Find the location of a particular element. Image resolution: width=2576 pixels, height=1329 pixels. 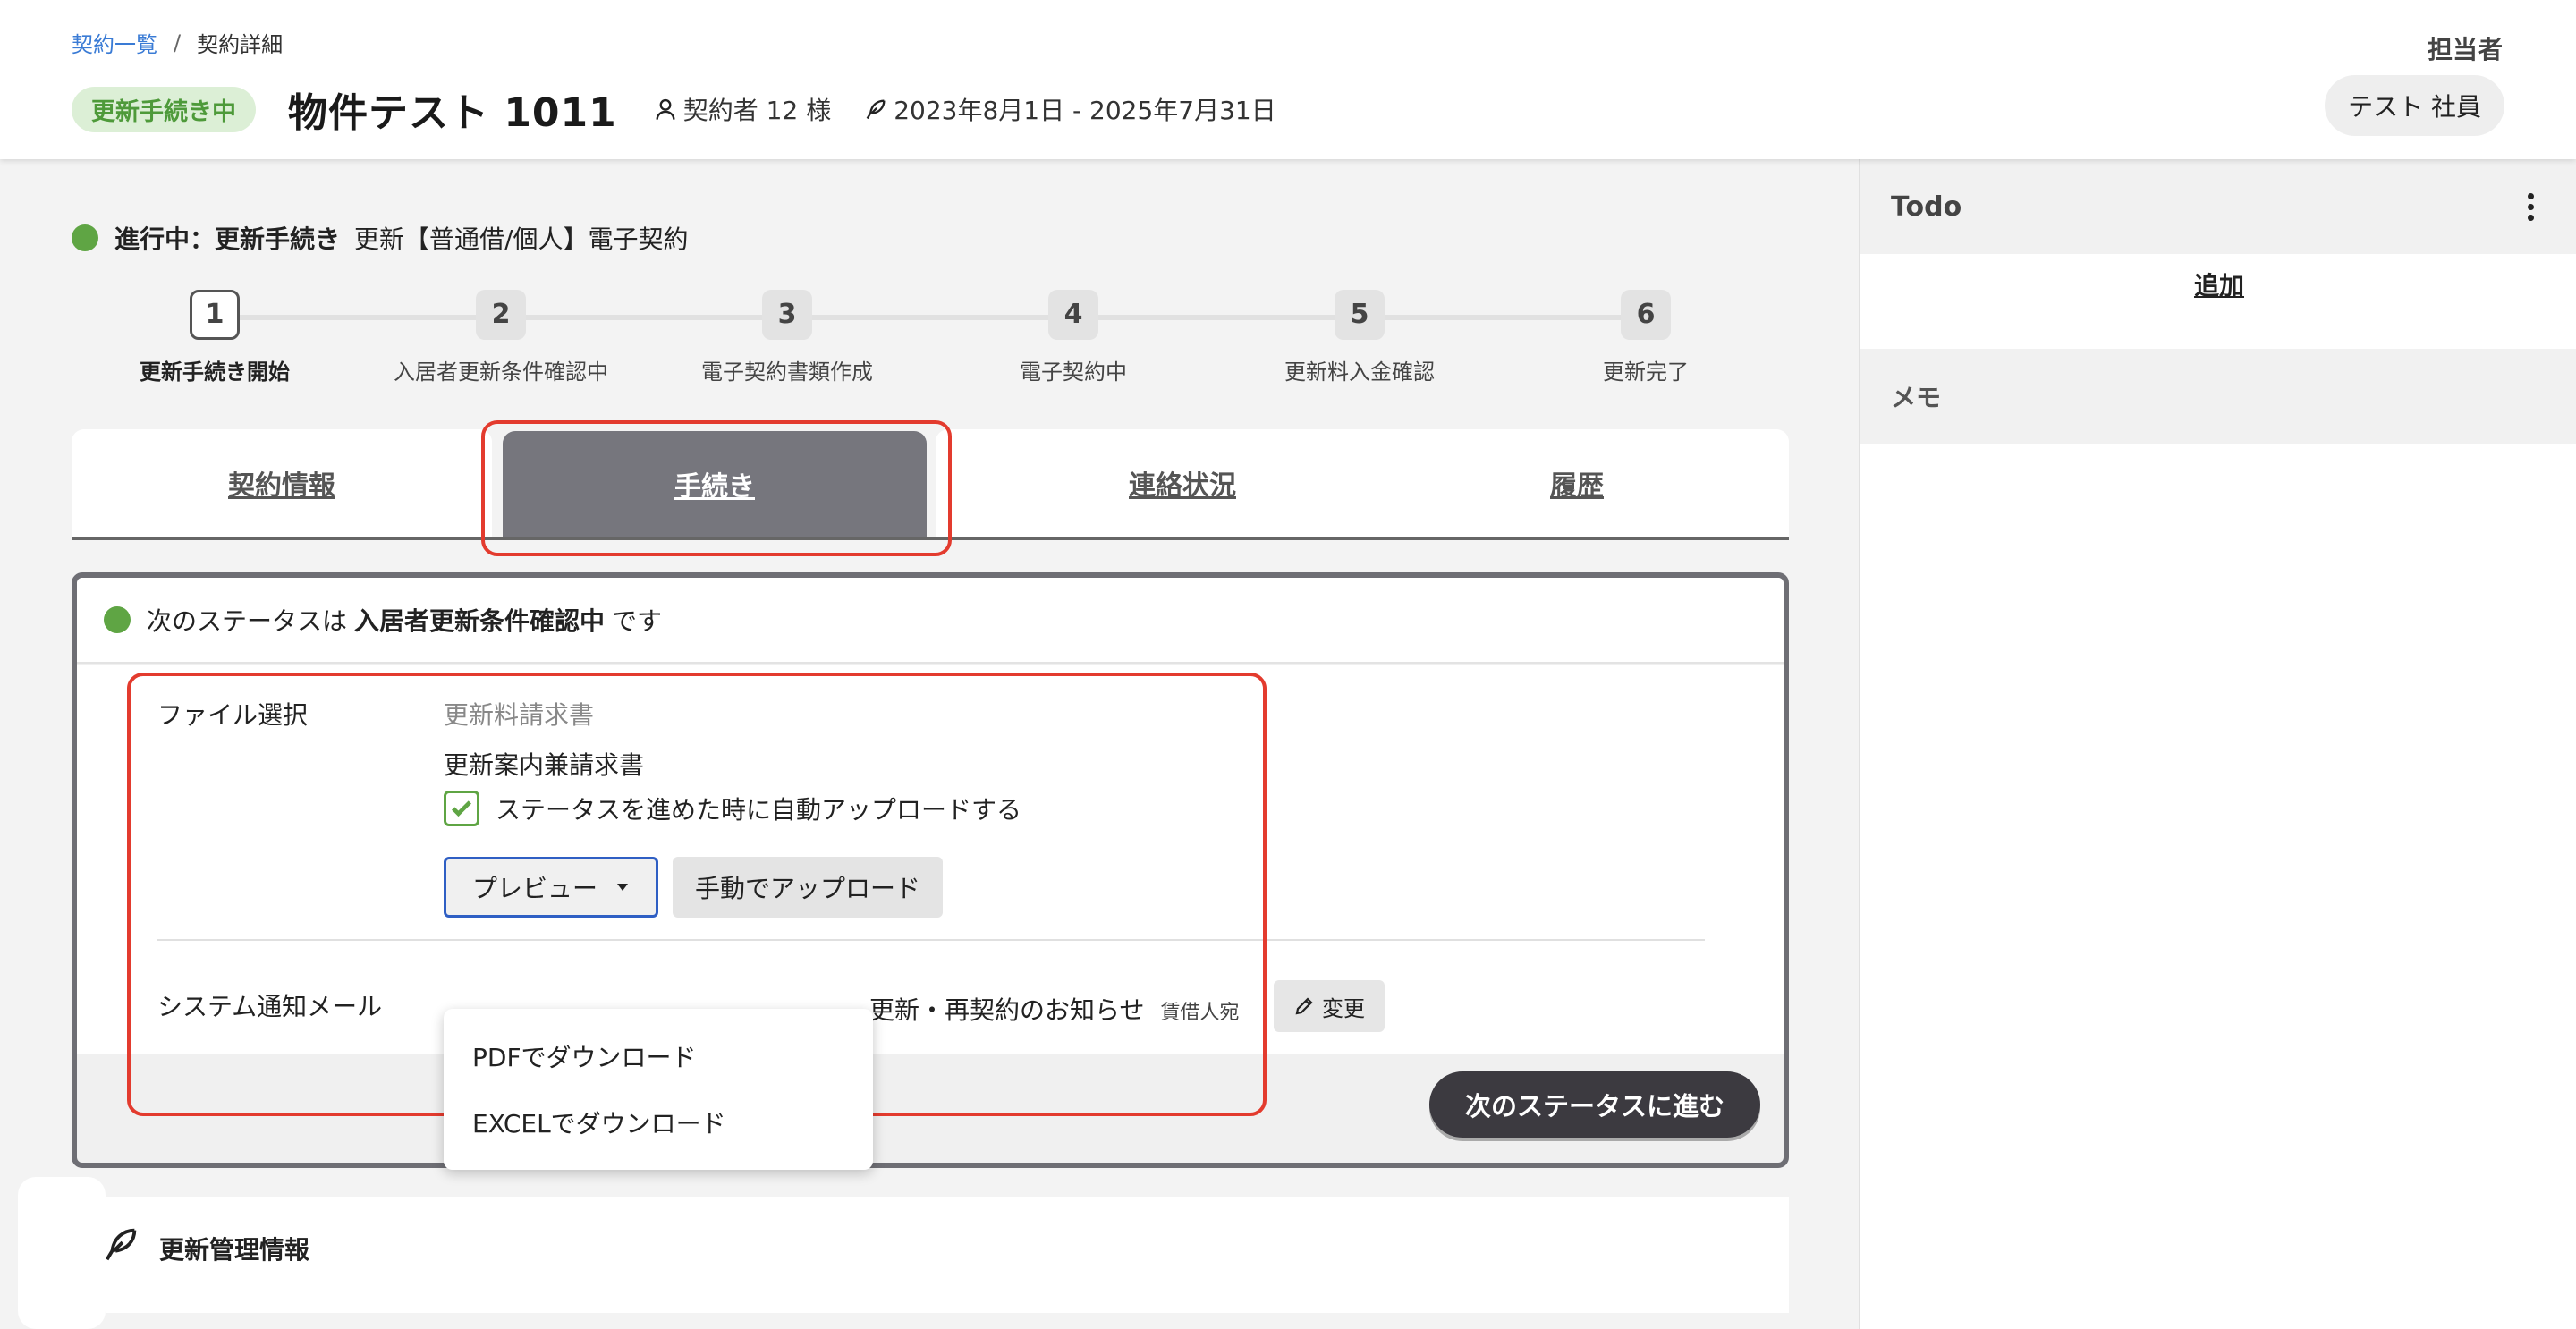

step-1: 1 更新手続き開始 is located at coordinates (215, 337).